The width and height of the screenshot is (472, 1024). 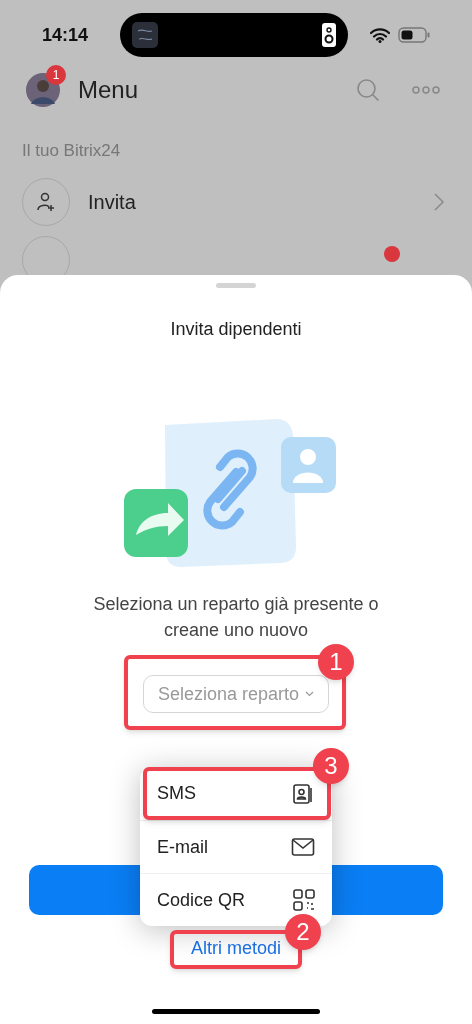 What do you see at coordinates (236, 617) in the screenshot?
I see `instruction-text: Seleziona un reparto già presente o creane uno nuovo` at bounding box center [236, 617].